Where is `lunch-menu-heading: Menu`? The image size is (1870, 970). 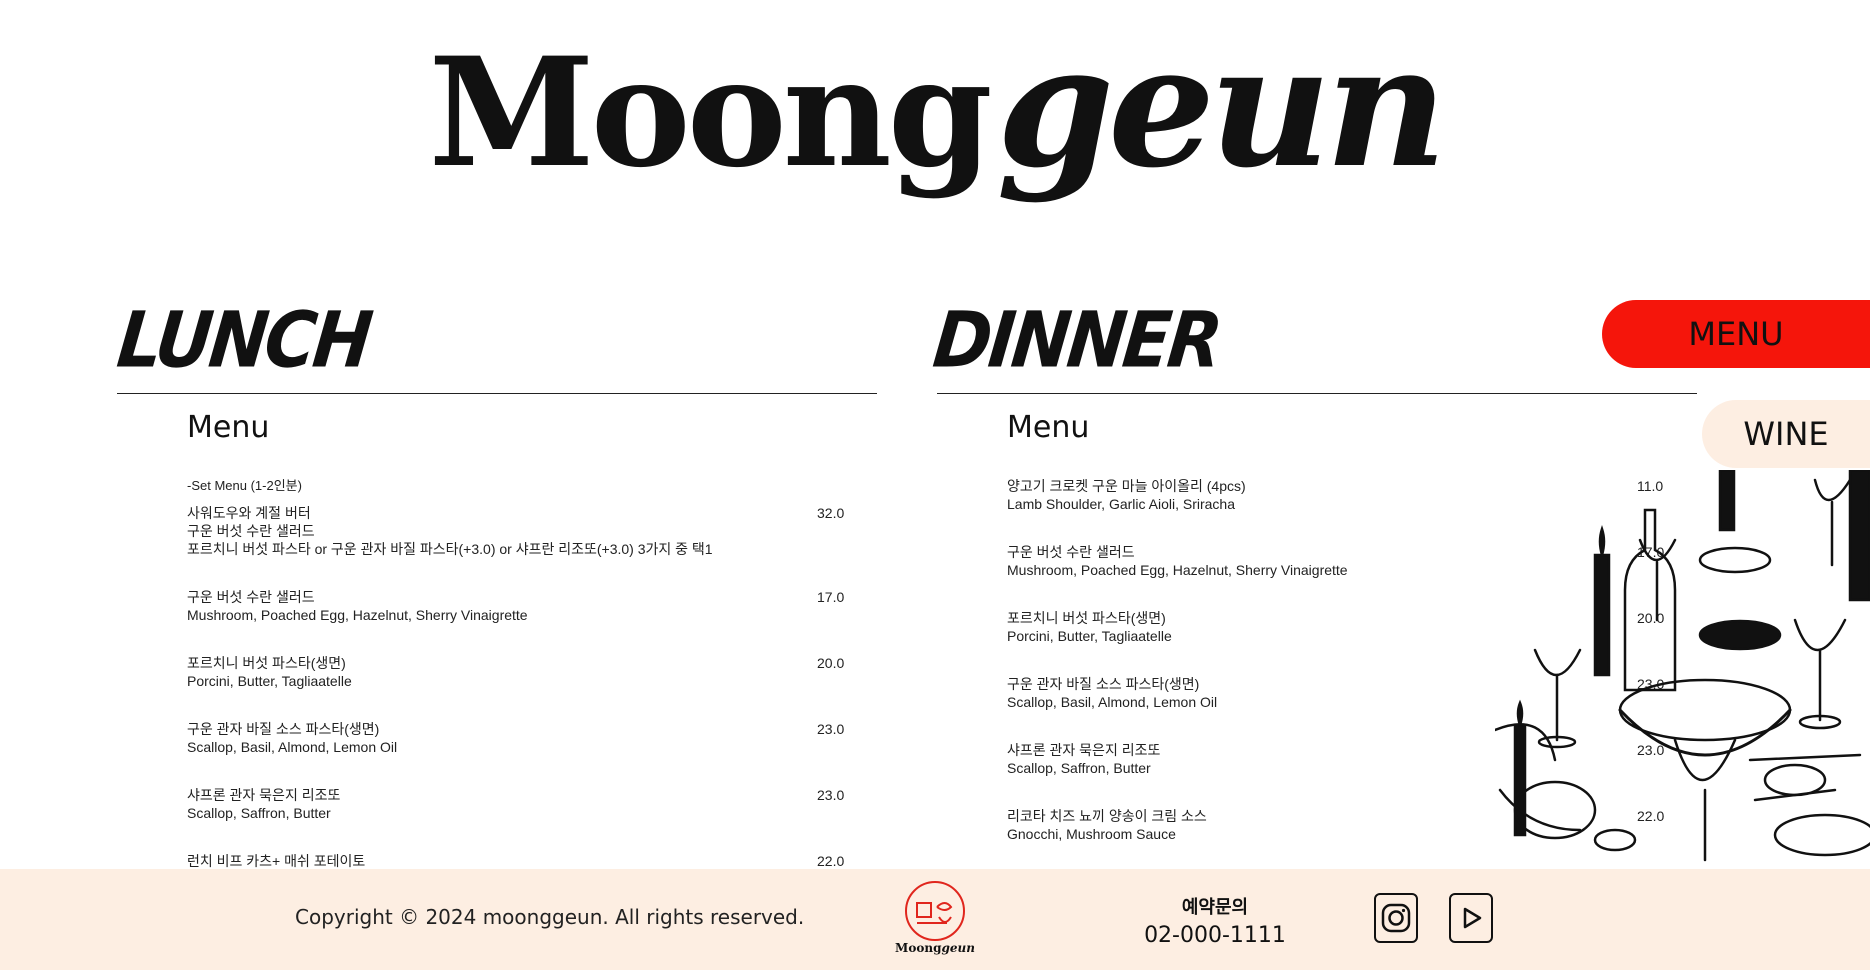
lunch-menu-heading: Menu is located at coordinates (228, 427).